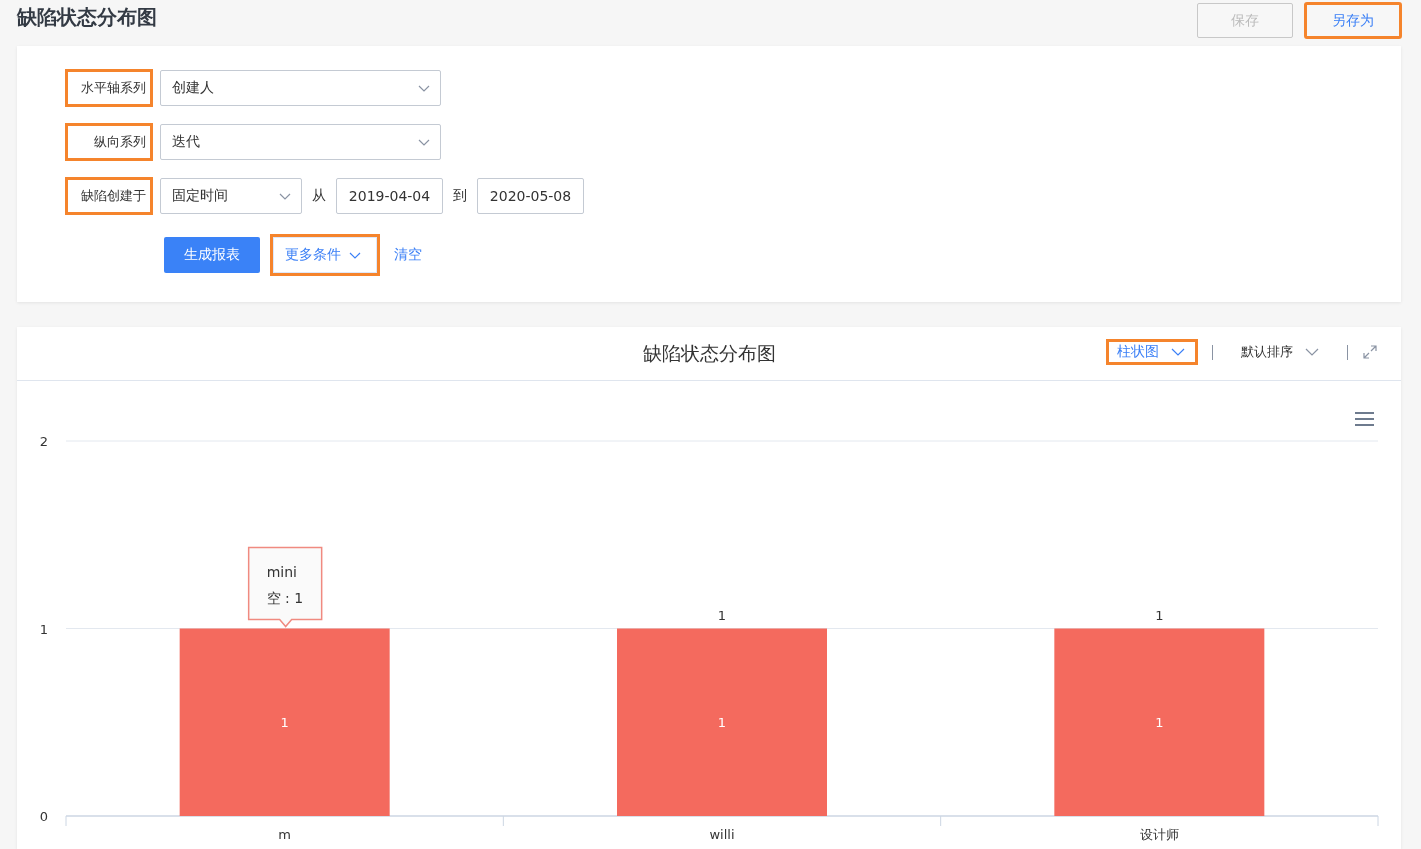 The width and height of the screenshot is (1421, 849). Describe the element at coordinates (408, 255) in the screenshot. I see `clear-link: 清空` at that location.